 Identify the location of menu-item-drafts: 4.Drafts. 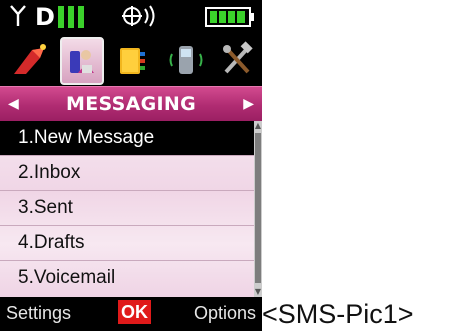
(127, 243).